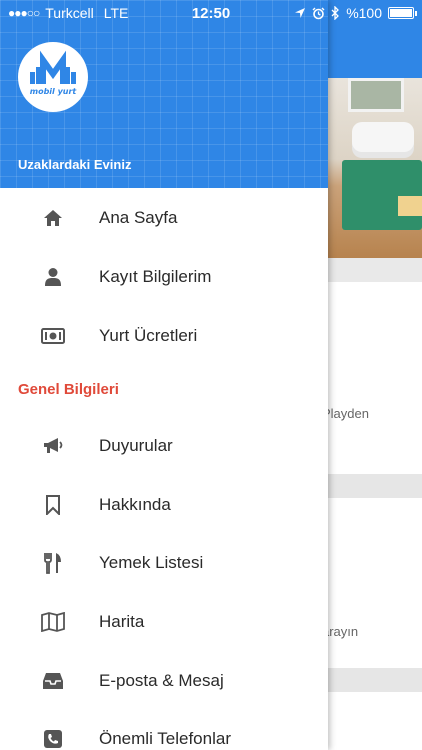 The height and width of the screenshot is (750, 422). Describe the element at coordinates (122, 621) in the screenshot. I see `menu-item-label: Harita` at that location.